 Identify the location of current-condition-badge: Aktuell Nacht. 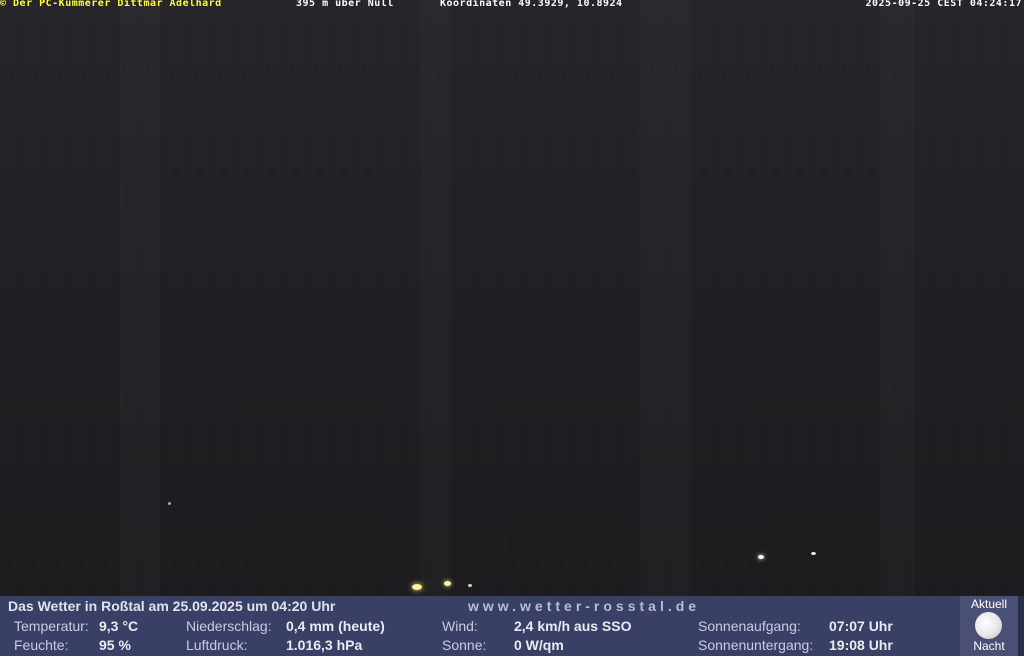
(989, 626).